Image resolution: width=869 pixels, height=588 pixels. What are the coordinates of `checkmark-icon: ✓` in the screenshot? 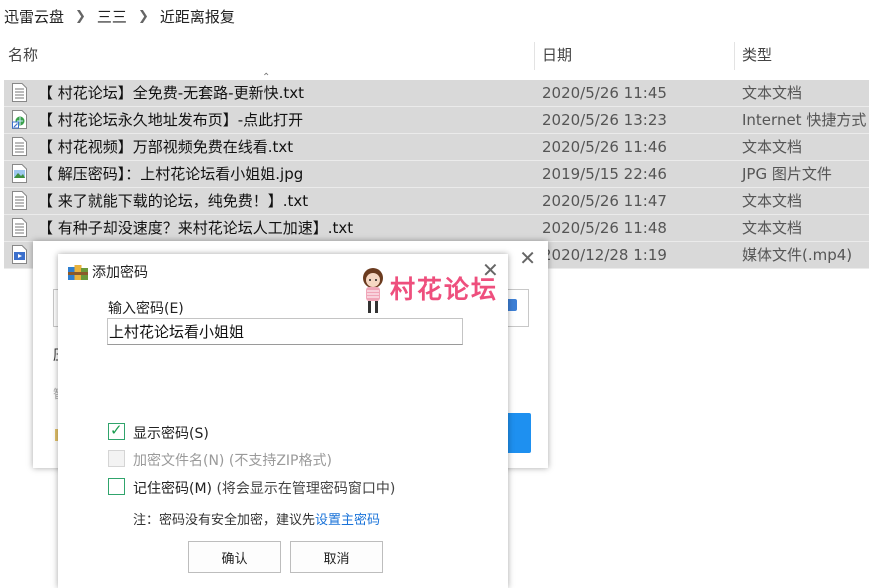 It's located at (116, 430).